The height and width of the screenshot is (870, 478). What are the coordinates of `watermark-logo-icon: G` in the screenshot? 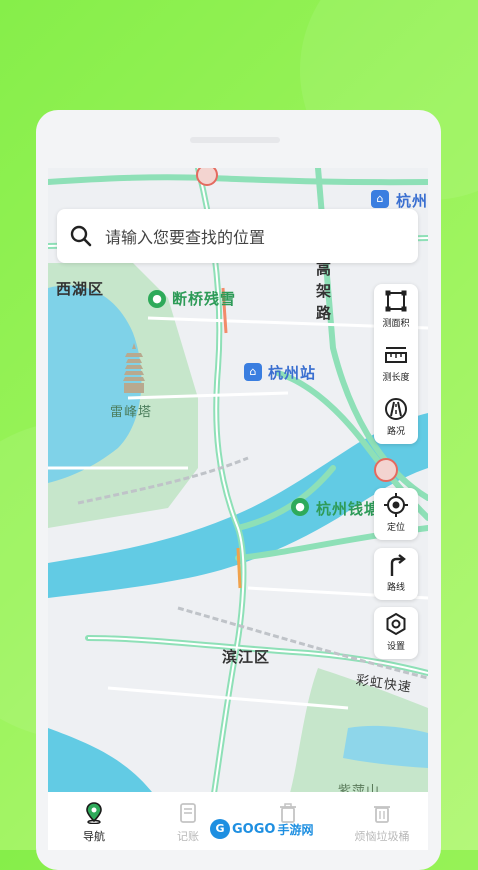 It's located at (220, 829).